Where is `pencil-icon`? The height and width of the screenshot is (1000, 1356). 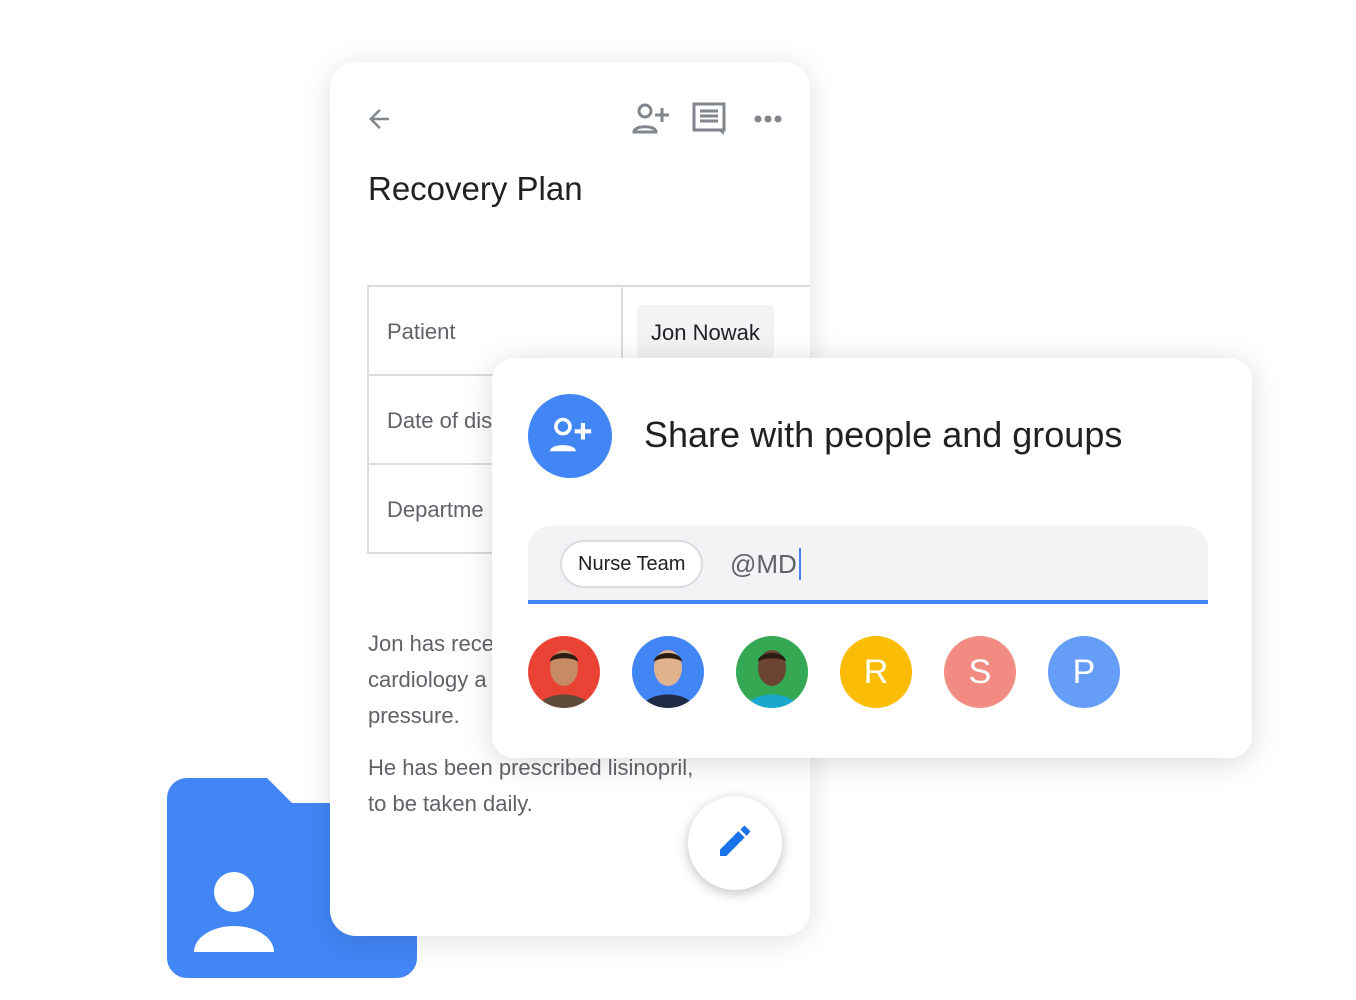 pencil-icon is located at coordinates (735, 843).